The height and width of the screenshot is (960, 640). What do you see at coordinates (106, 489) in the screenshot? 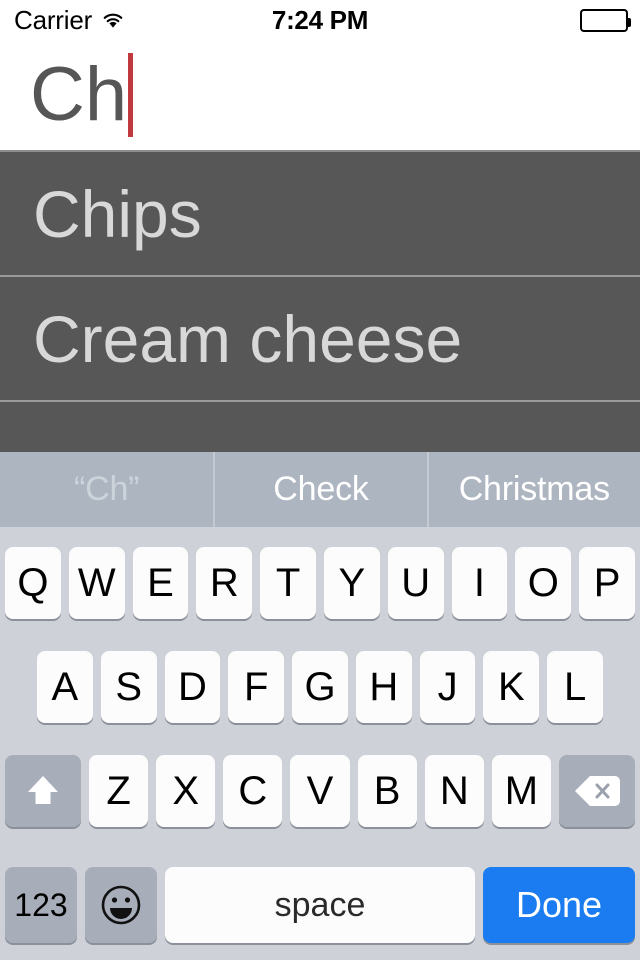
I see `autocorrect-candidate-literal: “Ch”` at bounding box center [106, 489].